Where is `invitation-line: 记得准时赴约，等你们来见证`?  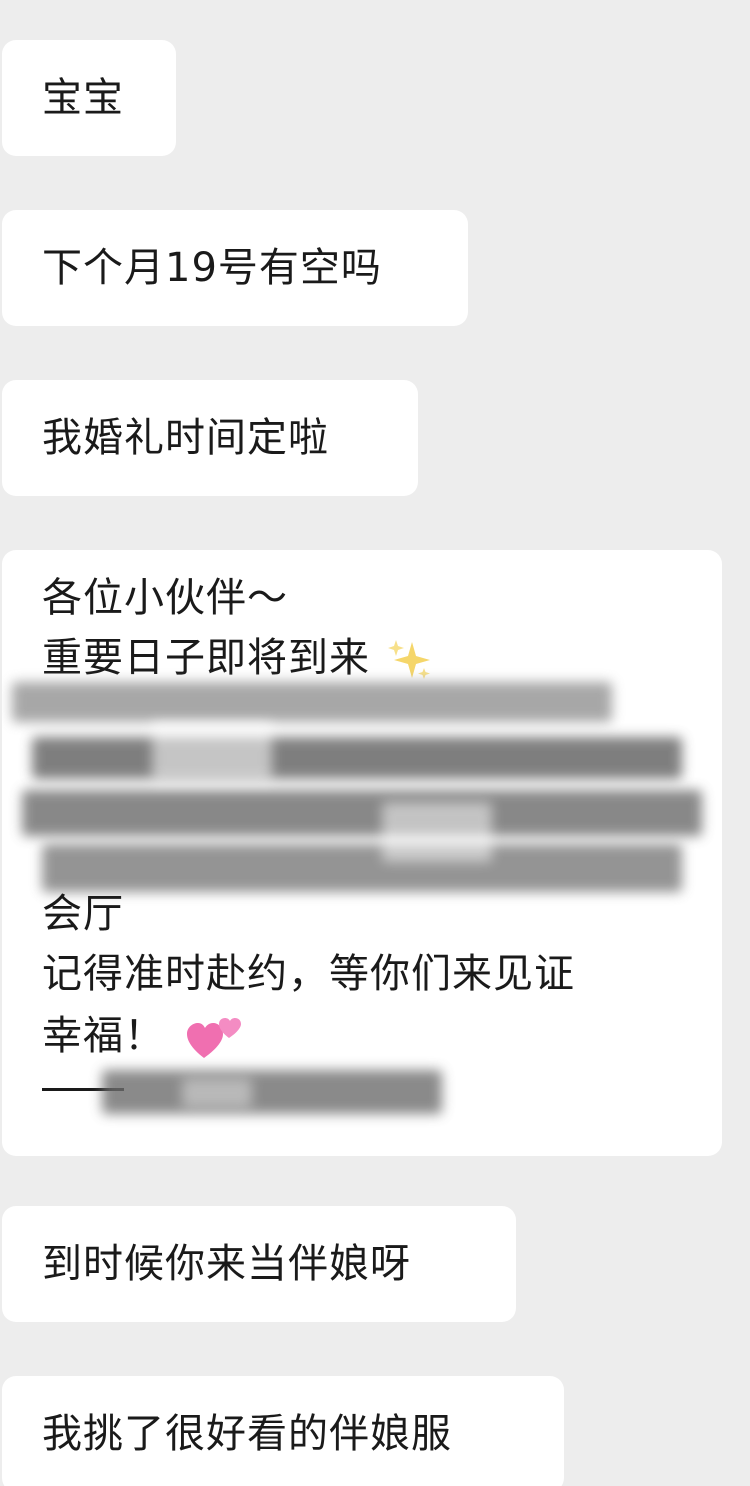
invitation-line: 记得准时赴约，等你们来见证 is located at coordinates (308, 974).